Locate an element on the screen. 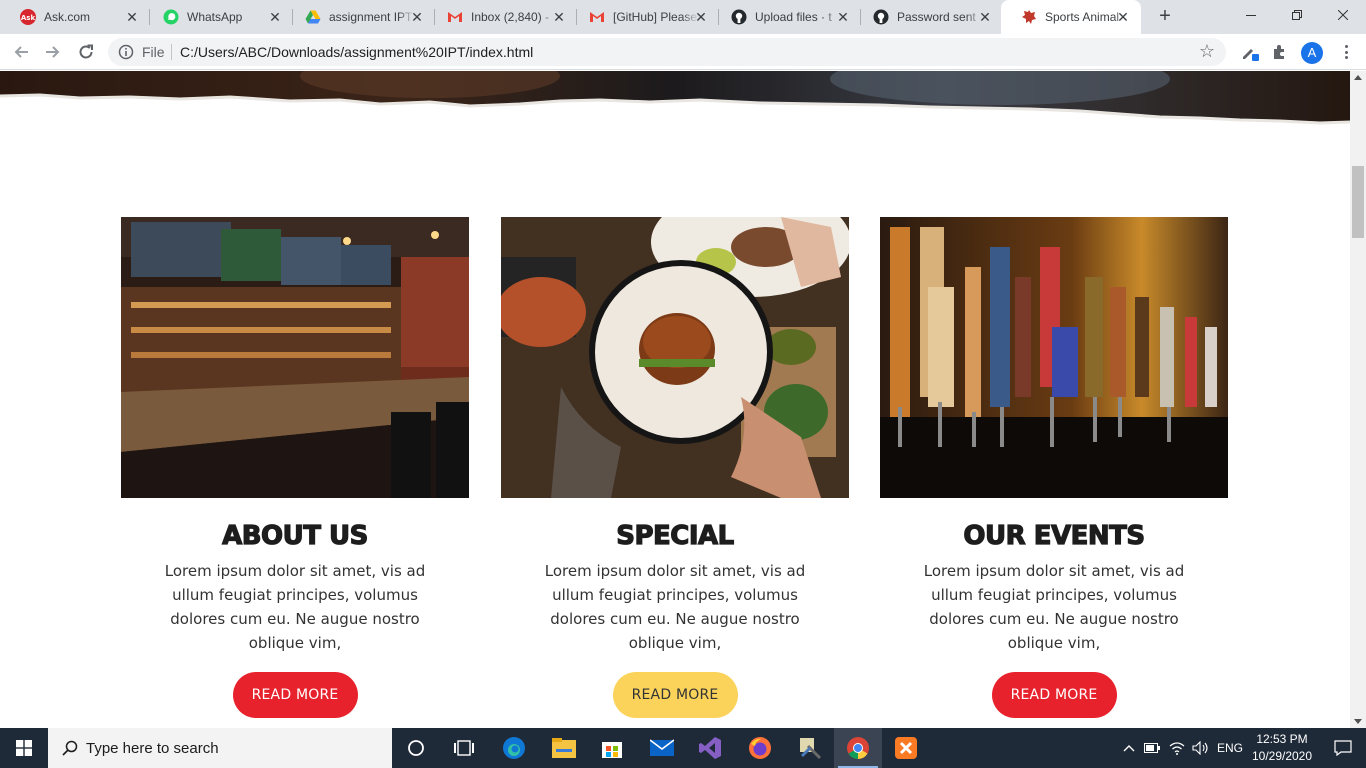 The height and width of the screenshot is (768, 1366). close-window-button is located at coordinates (1343, 15).